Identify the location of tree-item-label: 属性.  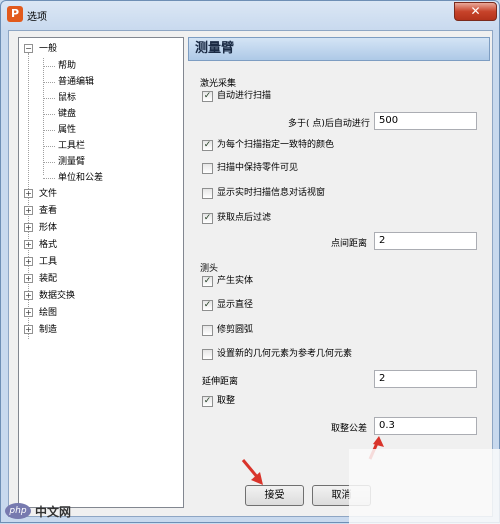
(67, 130).